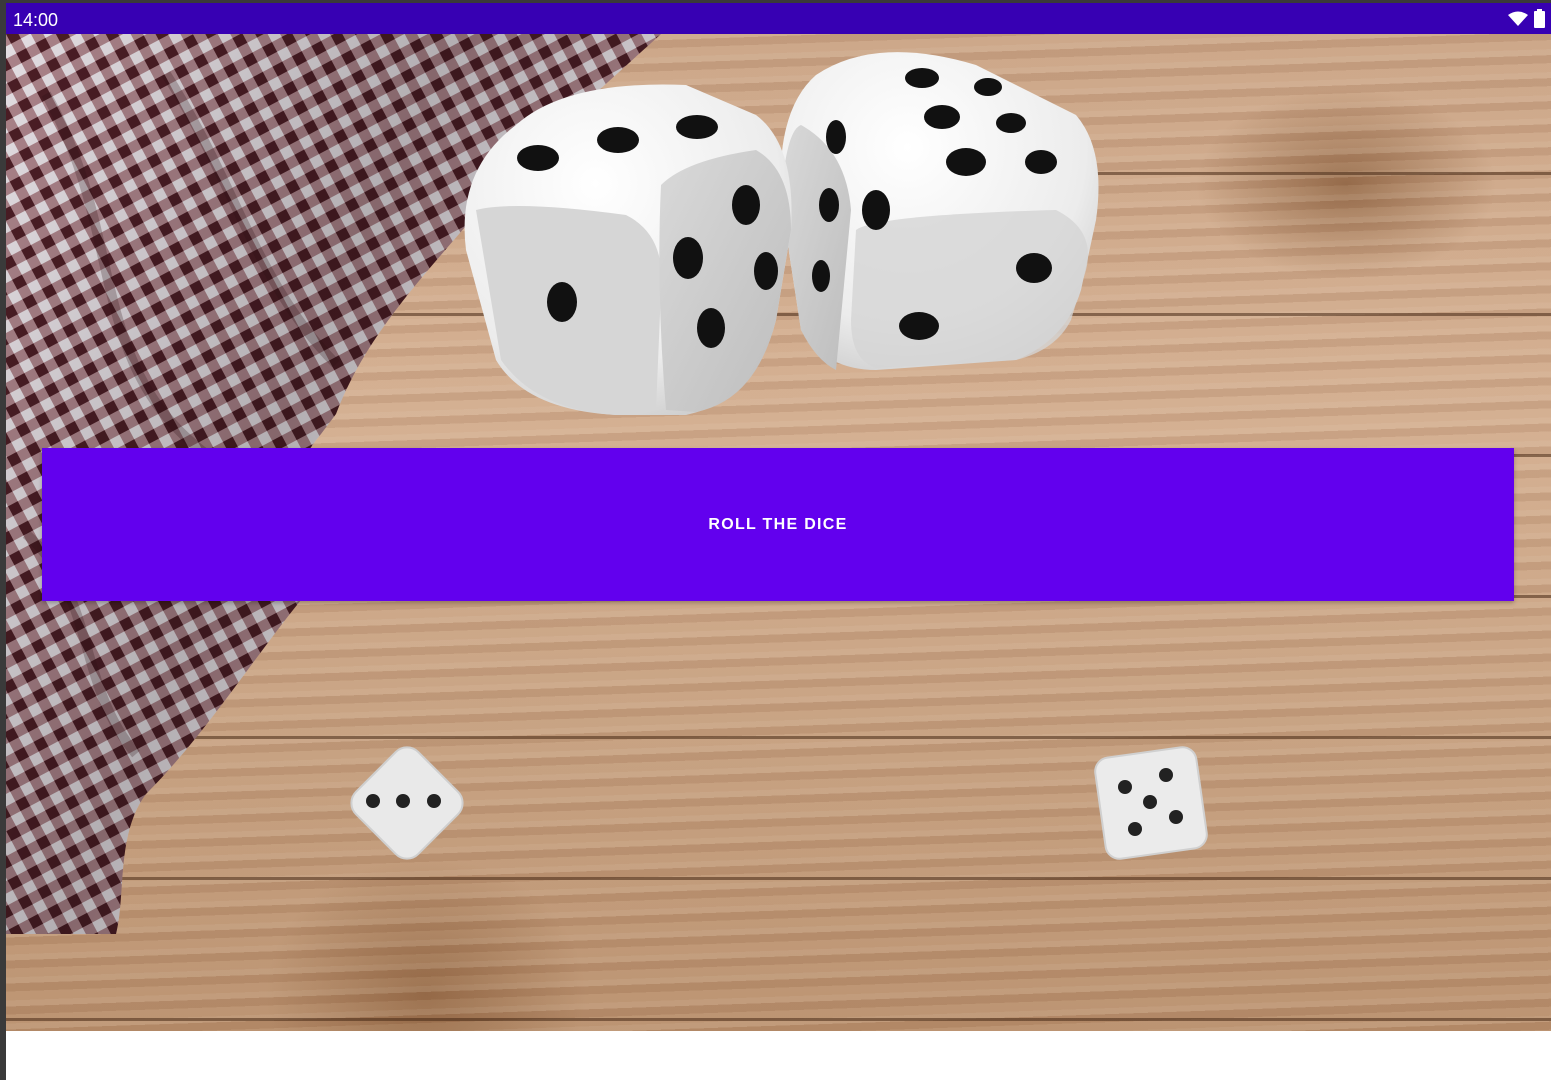  I want to click on left-die-image, so click(407, 803).